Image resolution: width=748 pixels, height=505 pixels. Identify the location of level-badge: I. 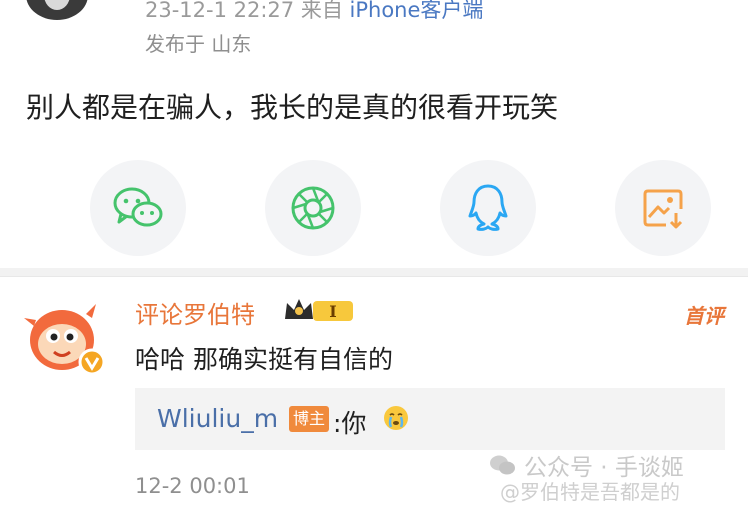
(319, 310).